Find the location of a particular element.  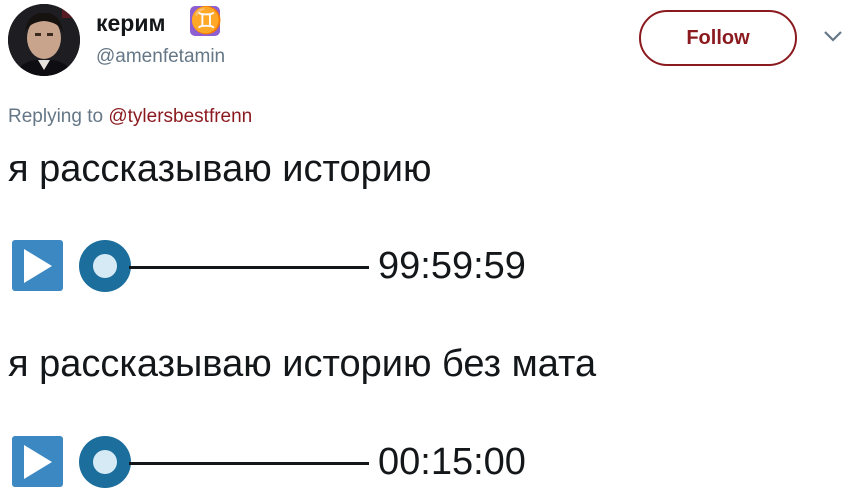

reply-mention-link: @tylersbestfrenn is located at coordinates (180, 116).